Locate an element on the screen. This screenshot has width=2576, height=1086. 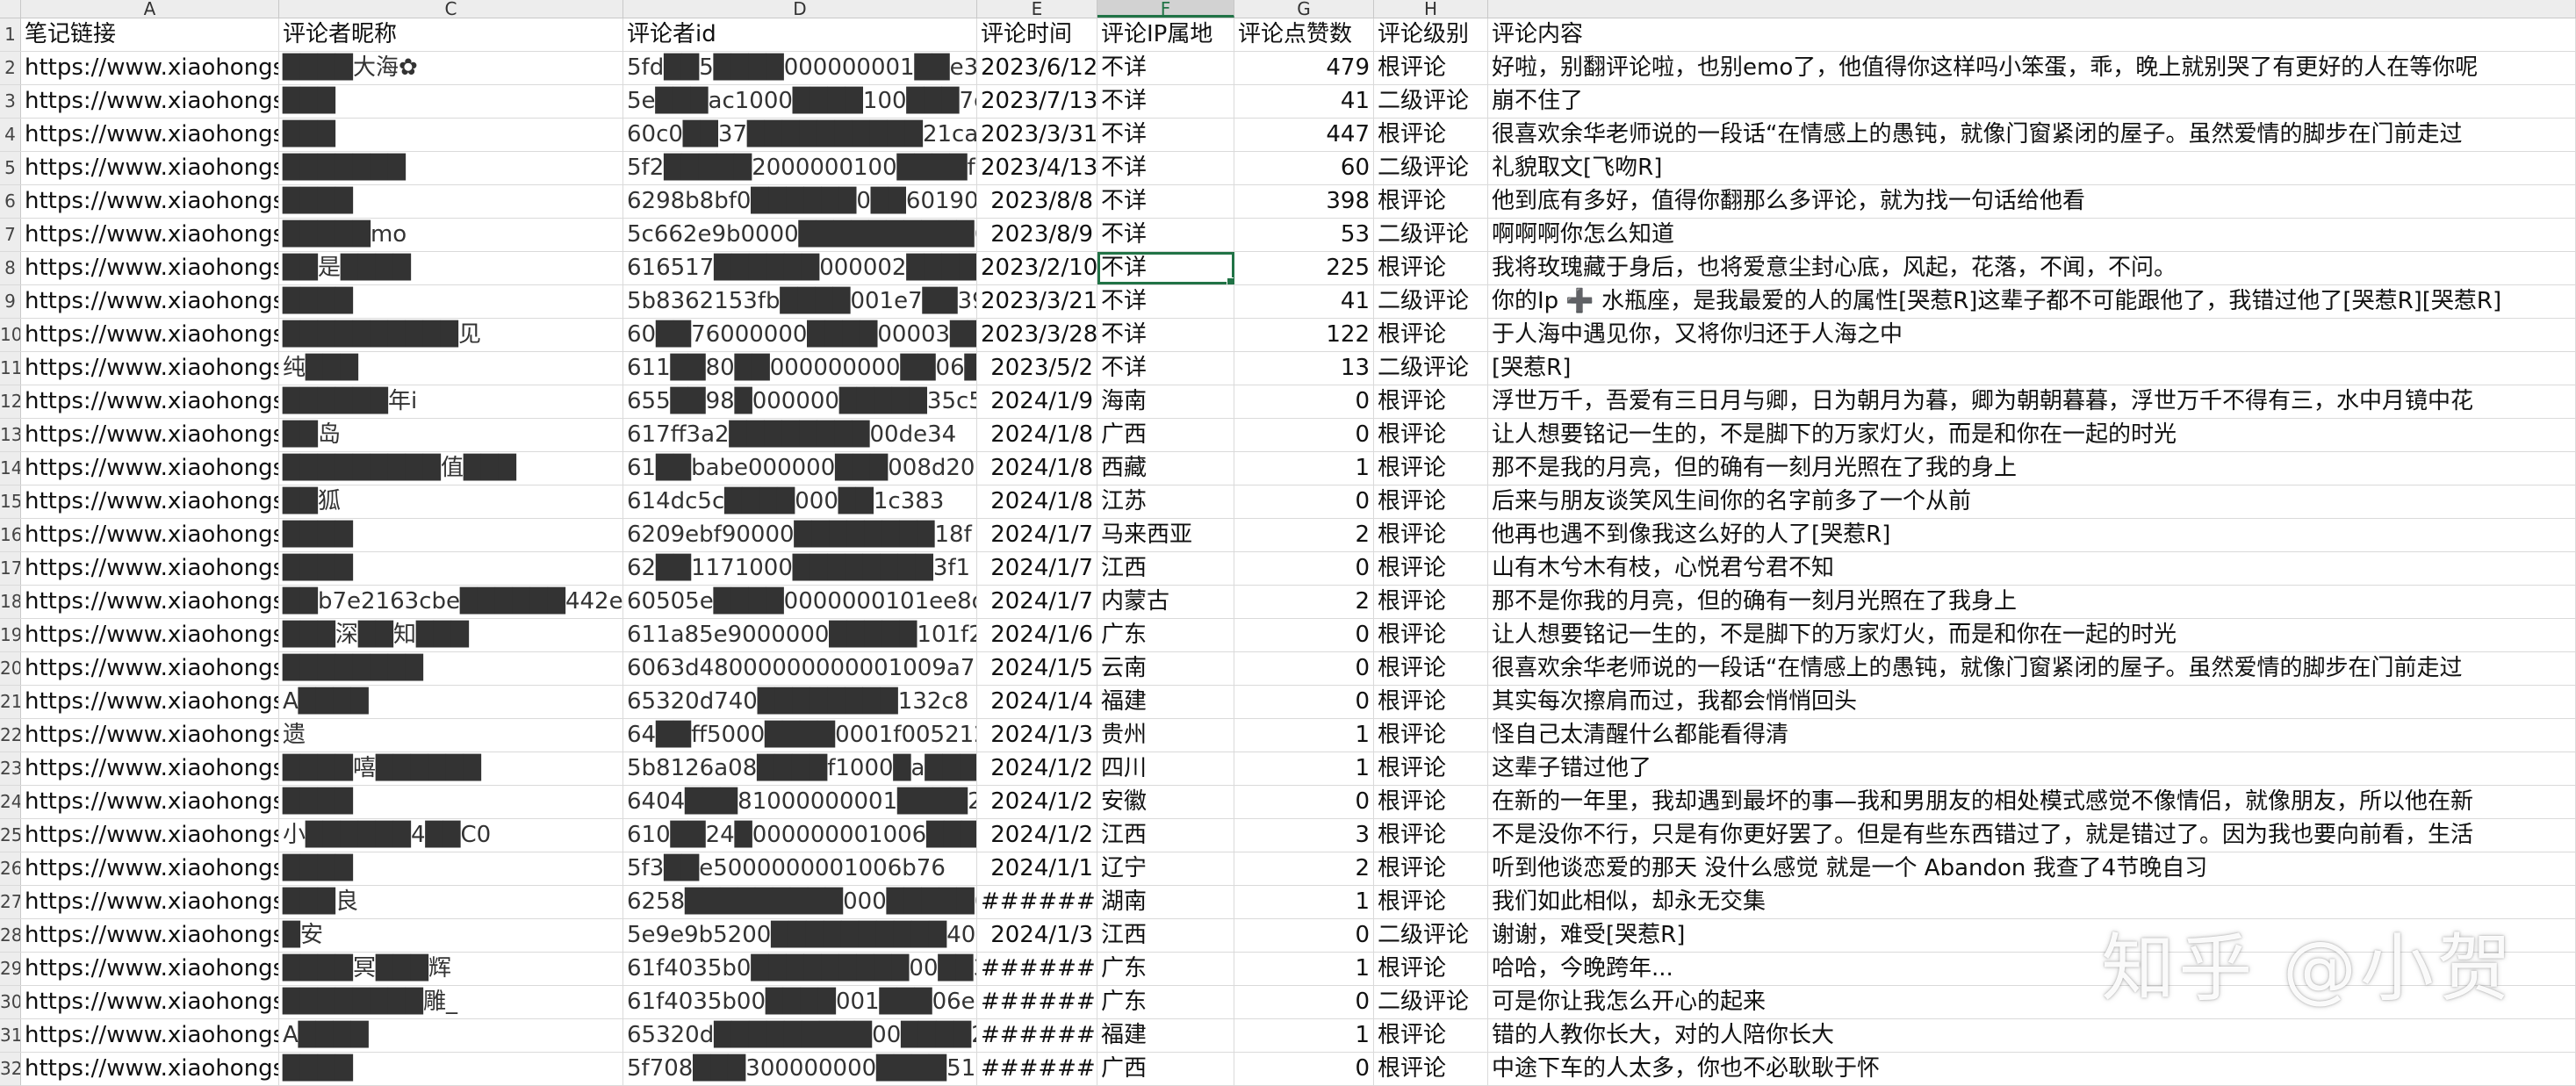
comment-time-cell: 2023/4/13 is located at coordinates (1037, 168).